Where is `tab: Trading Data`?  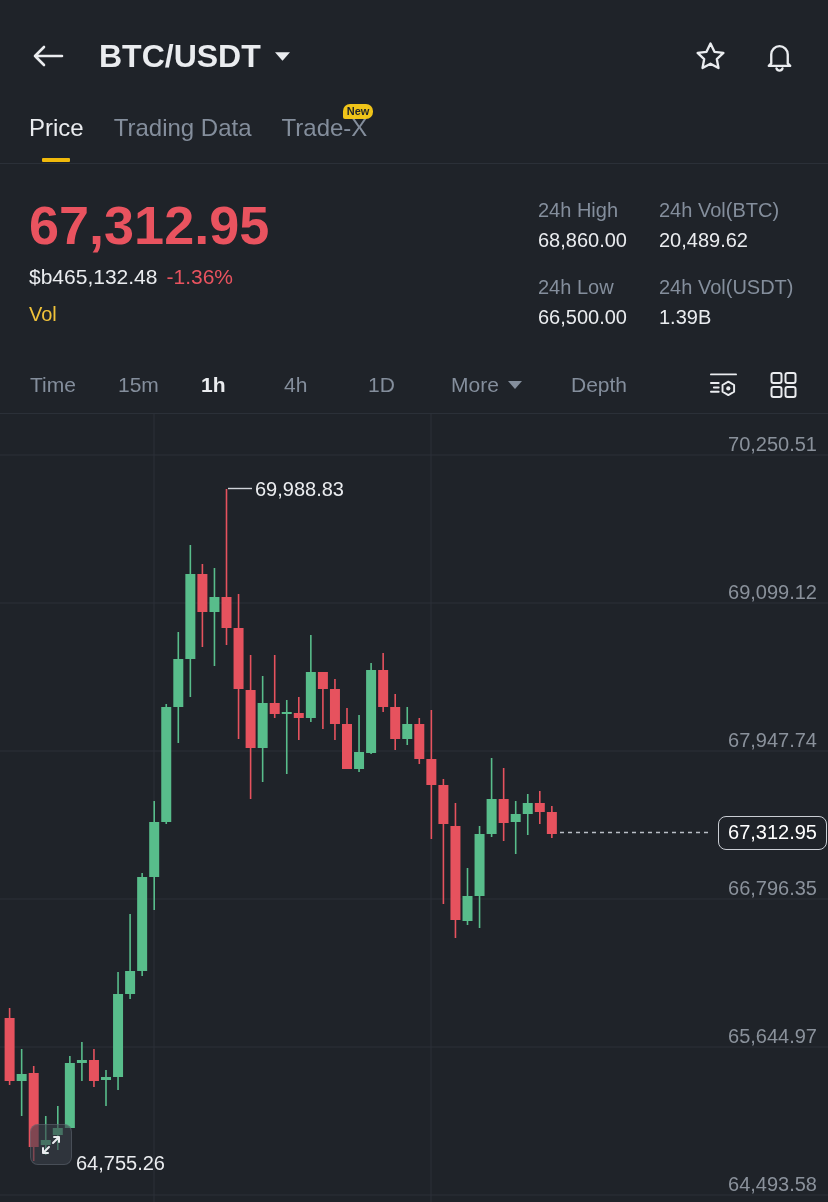 tab: Trading Data is located at coordinates (182, 137).